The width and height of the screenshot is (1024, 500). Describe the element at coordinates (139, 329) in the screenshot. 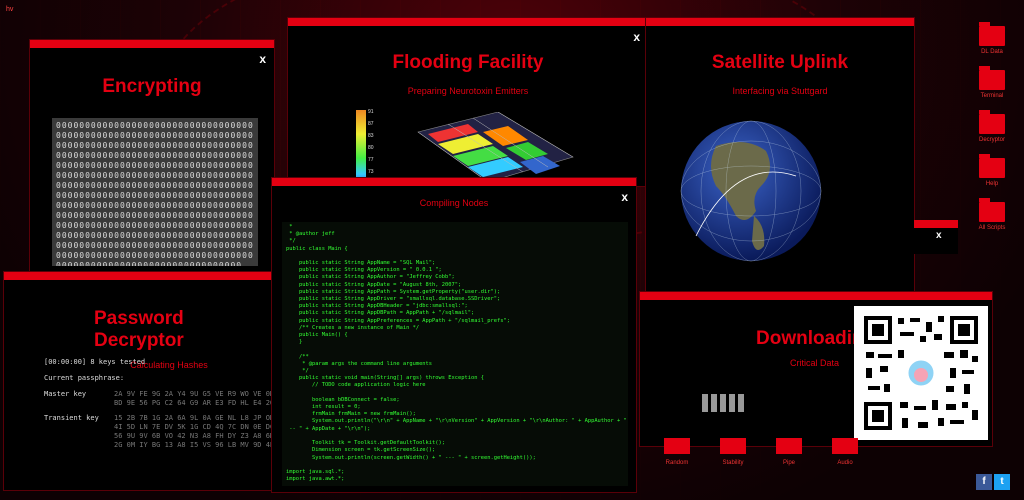

I see `window-title: Password Decryptor` at that location.